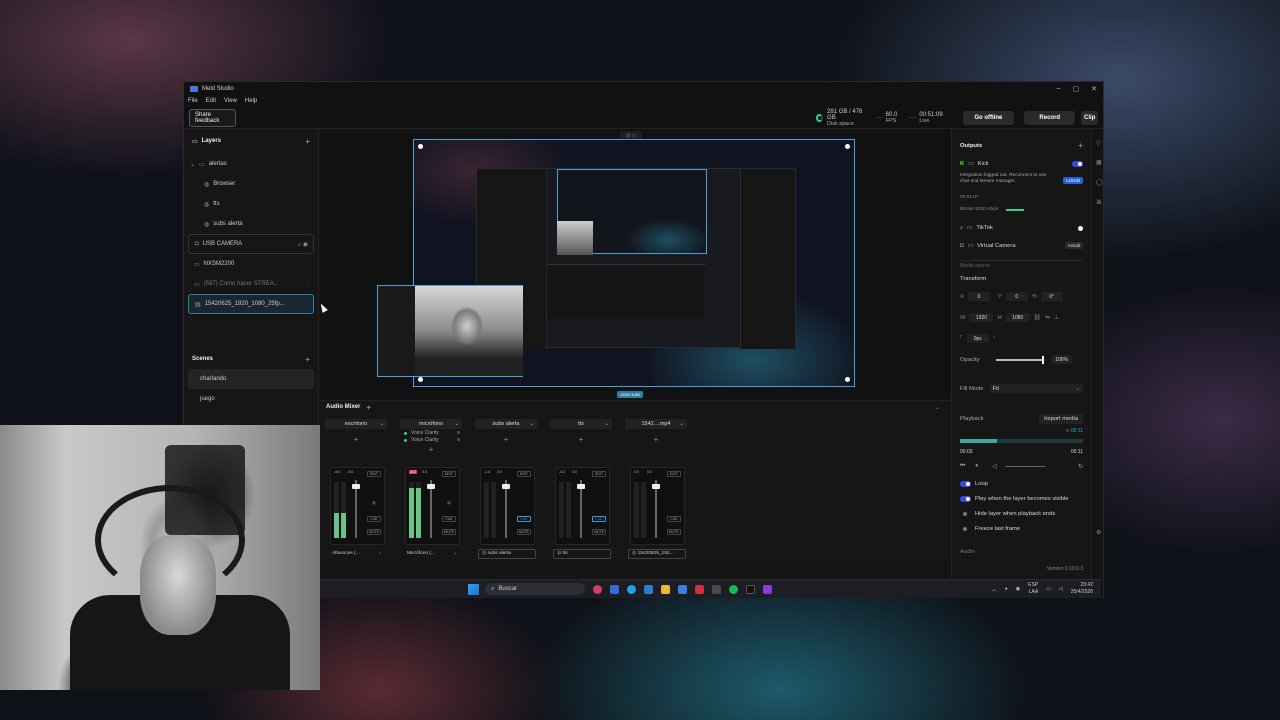 The image size is (1280, 720). What do you see at coordinates (582, 554) in the screenshot?
I see `strip-device: ◍ tts` at bounding box center [582, 554].